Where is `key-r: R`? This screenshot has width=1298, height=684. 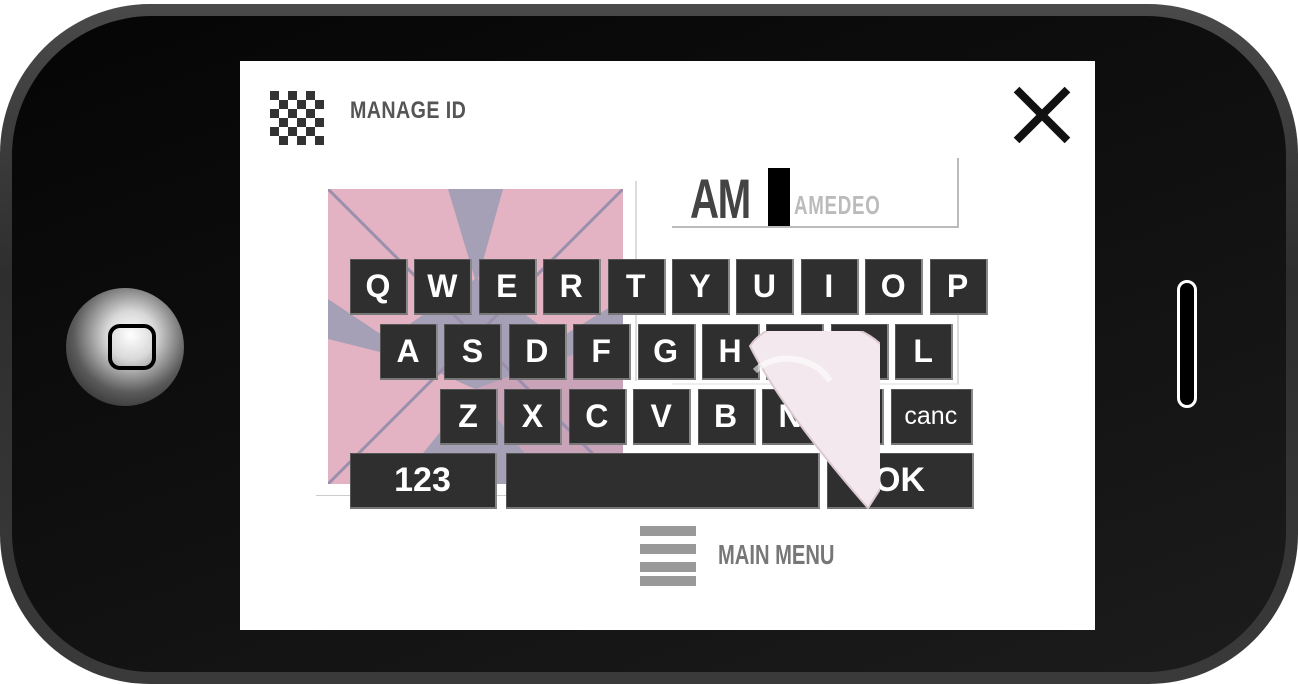 key-r: R is located at coordinates (572, 287).